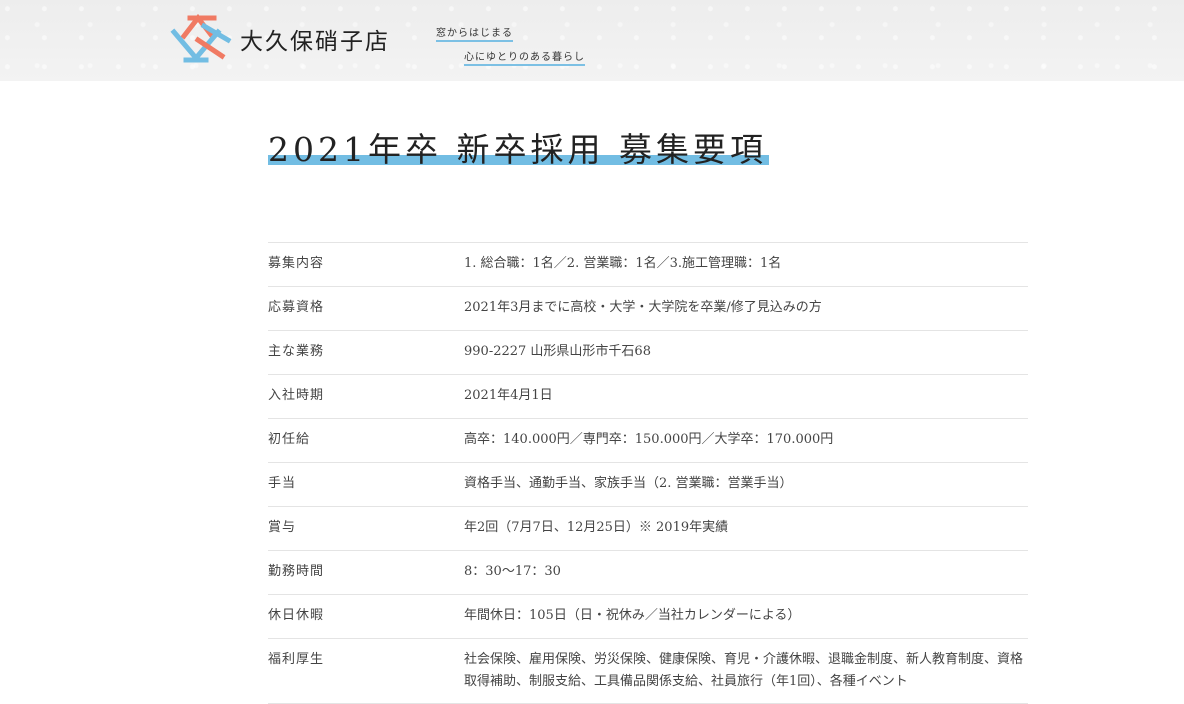 The width and height of the screenshot is (1184, 704). I want to click on table-row: 勤務時間 8：30〜17：30, so click(648, 573).